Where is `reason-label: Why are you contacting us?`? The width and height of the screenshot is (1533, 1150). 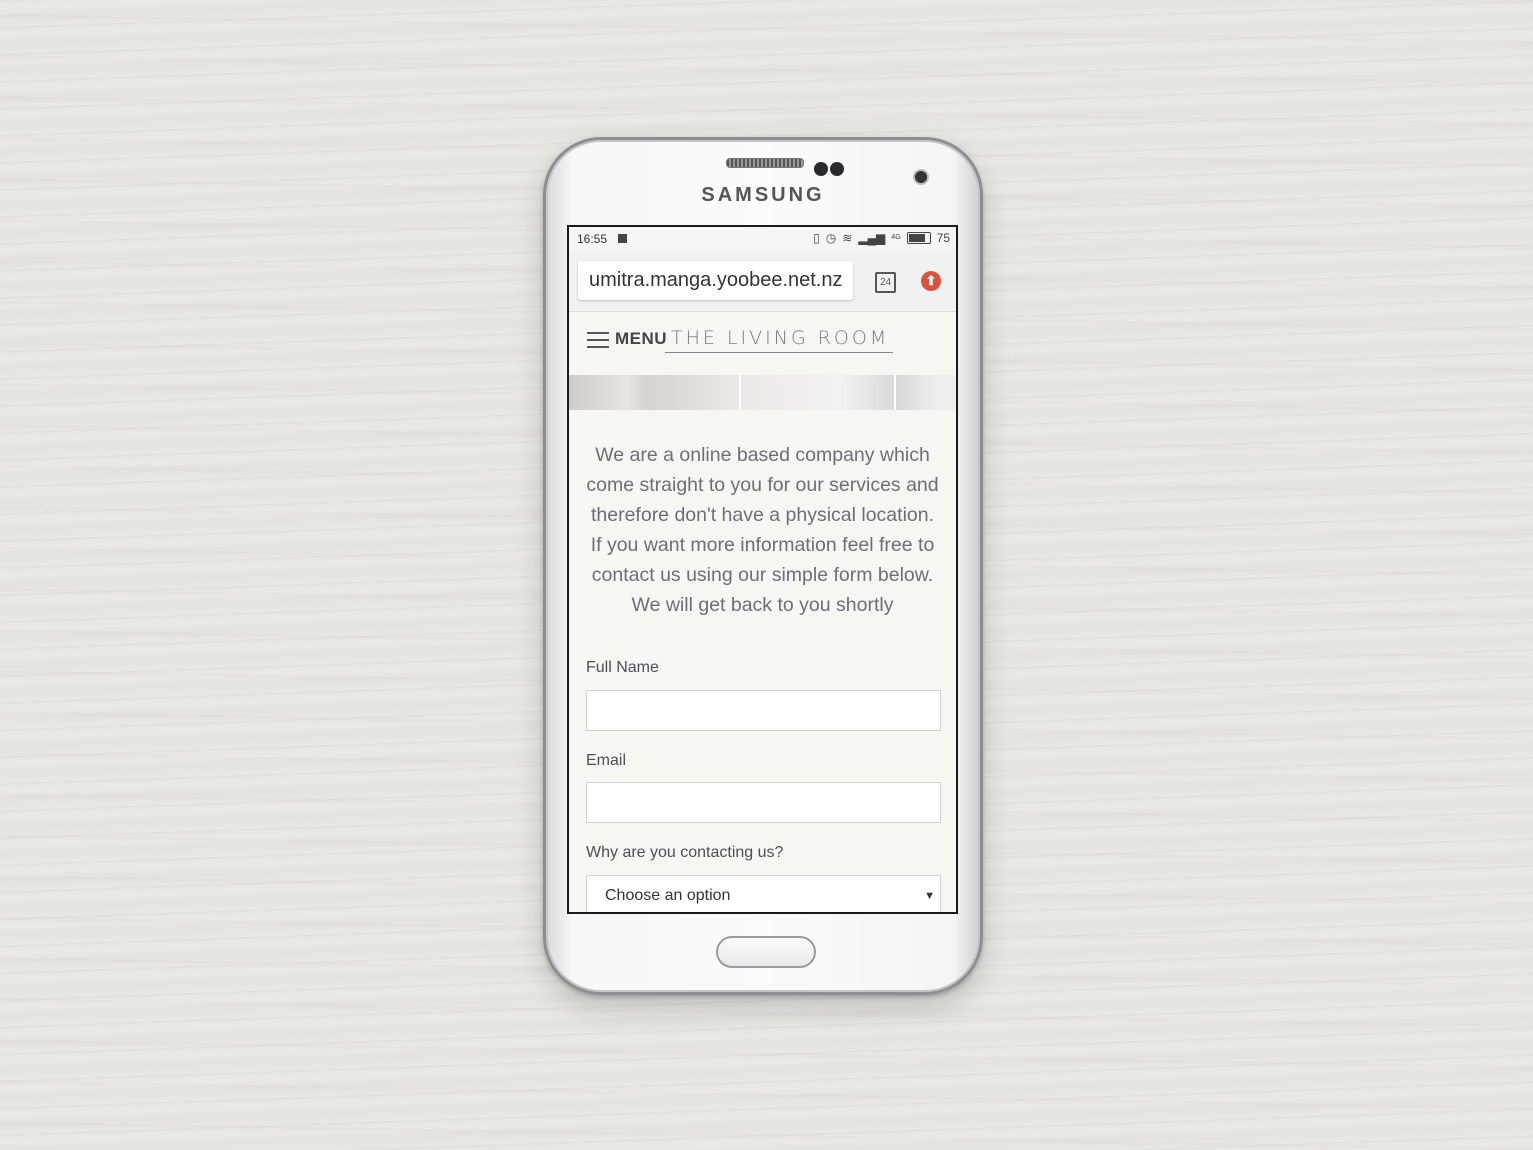 reason-label: Why are you contacting us? is located at coordinates (685, 852).